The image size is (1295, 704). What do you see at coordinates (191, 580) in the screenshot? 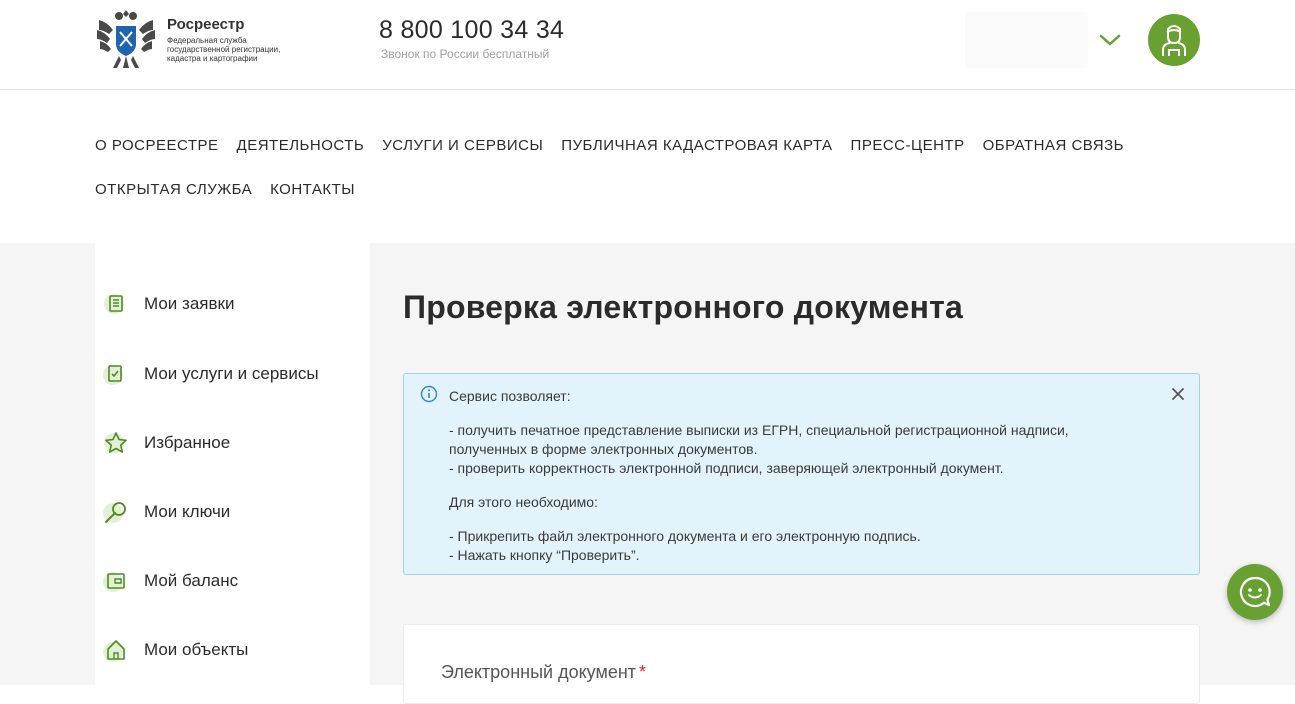
I see `sidebar-item-label: Мой баланс` at bounding box center [191, 580].